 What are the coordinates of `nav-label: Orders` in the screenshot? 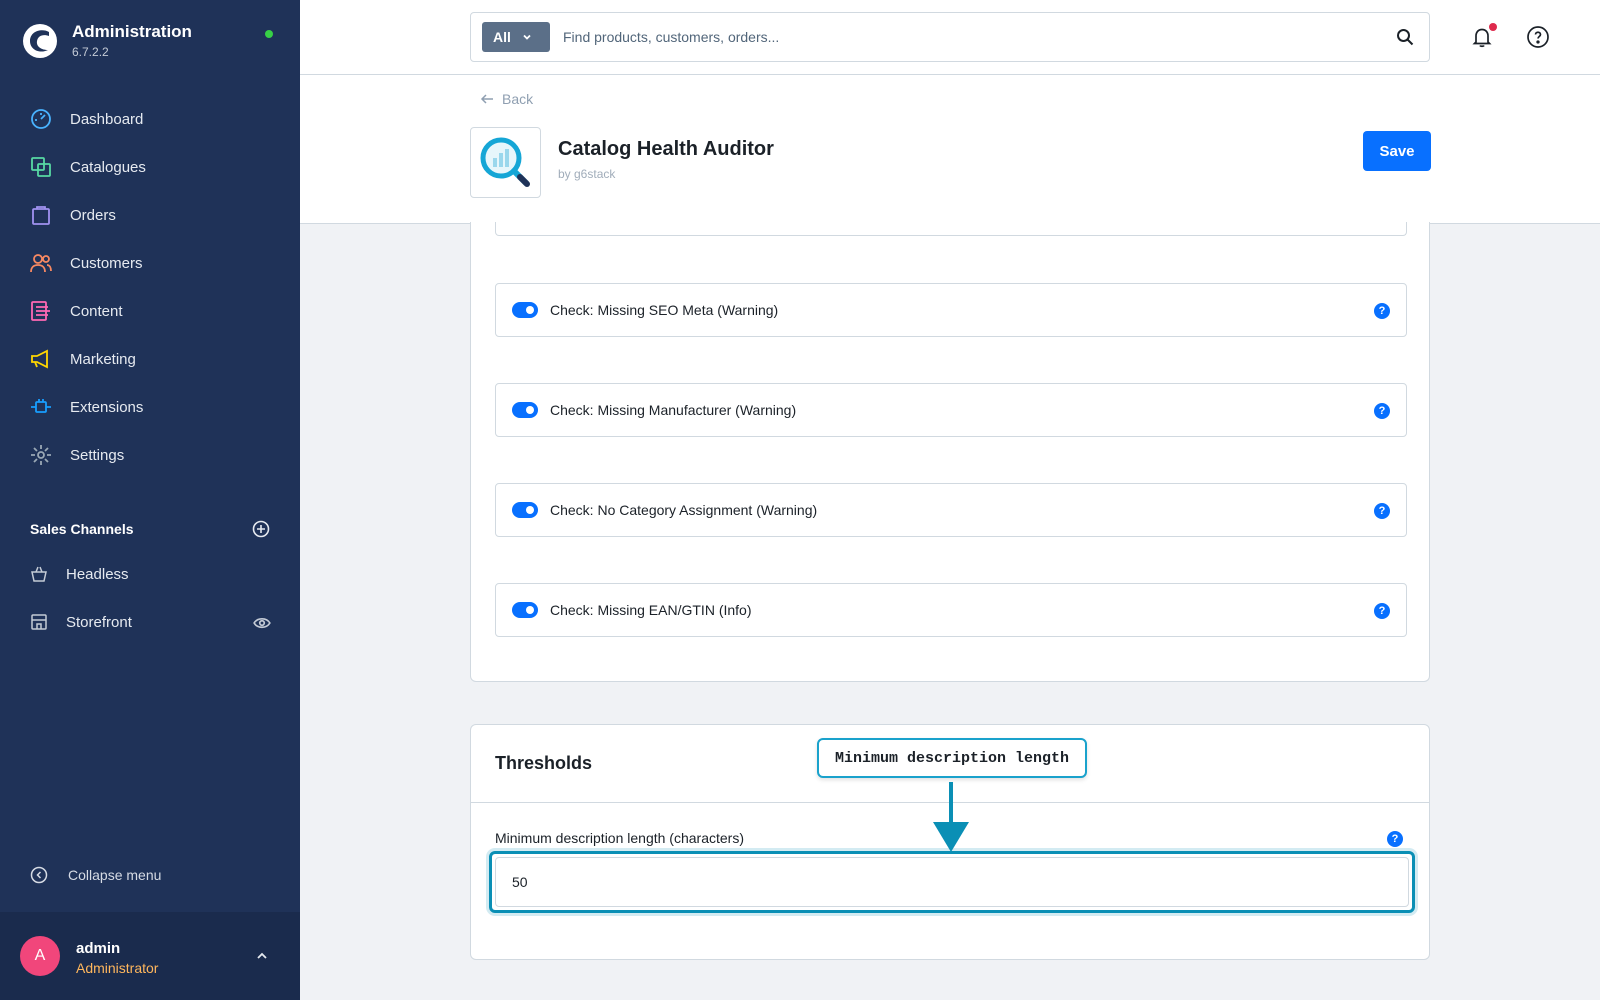 It's located at (93, 215).